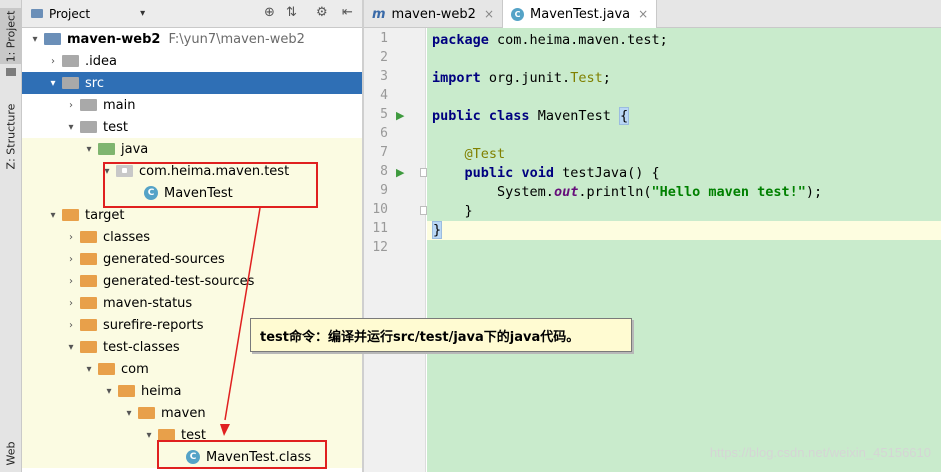 Image resolution: width=941 pixels, height=472 pixels. I want to click on tree-item-test: ▾ test, so click(192, 127).